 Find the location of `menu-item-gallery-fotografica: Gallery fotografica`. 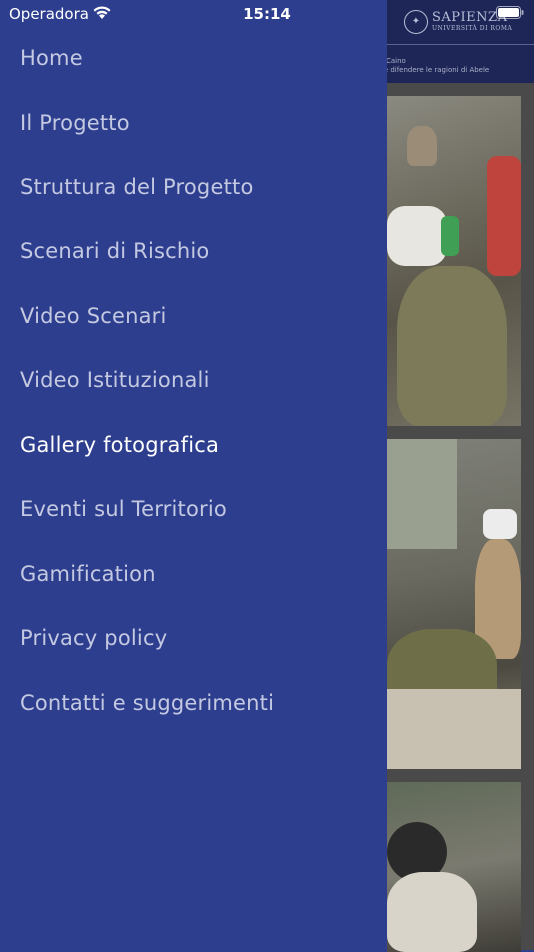

menu-item-gallery-fotografica: Gallery fotografica is located at coordinates (119, 445).